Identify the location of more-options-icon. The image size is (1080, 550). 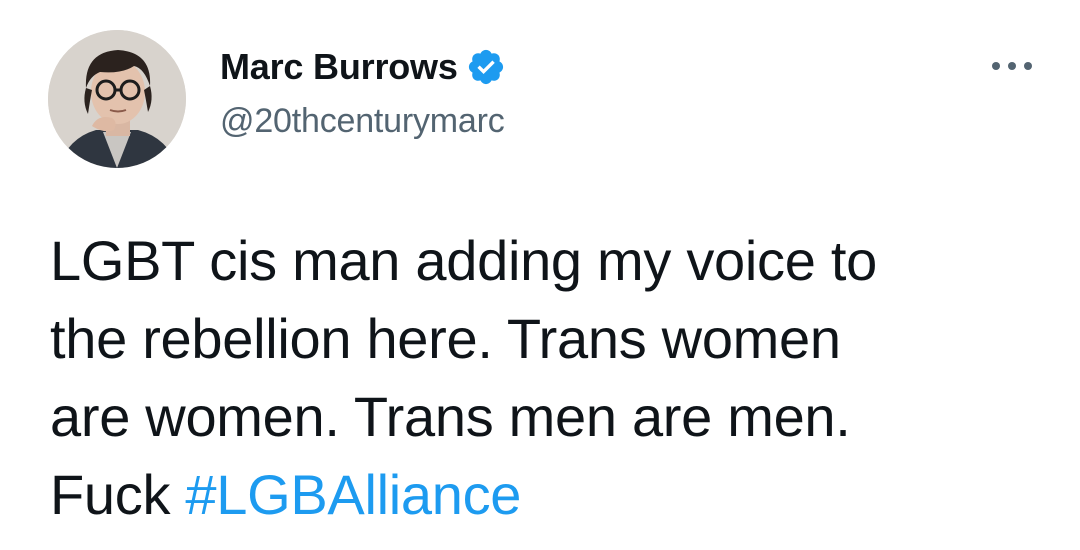
(1012, 66).